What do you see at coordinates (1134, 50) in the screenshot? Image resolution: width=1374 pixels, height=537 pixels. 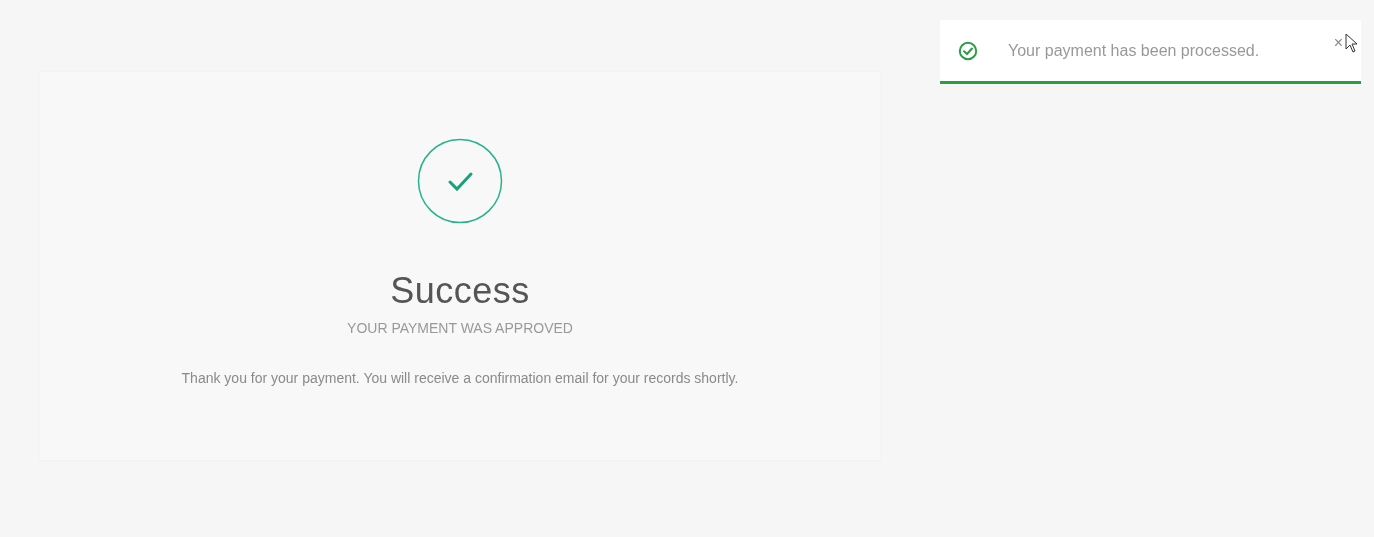 I see `toast-message: Your payment has been processed.` at bounding box center [1134, 50].